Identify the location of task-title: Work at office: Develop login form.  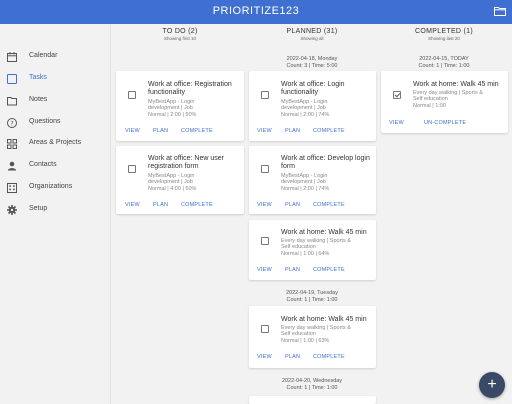
(325, 162).